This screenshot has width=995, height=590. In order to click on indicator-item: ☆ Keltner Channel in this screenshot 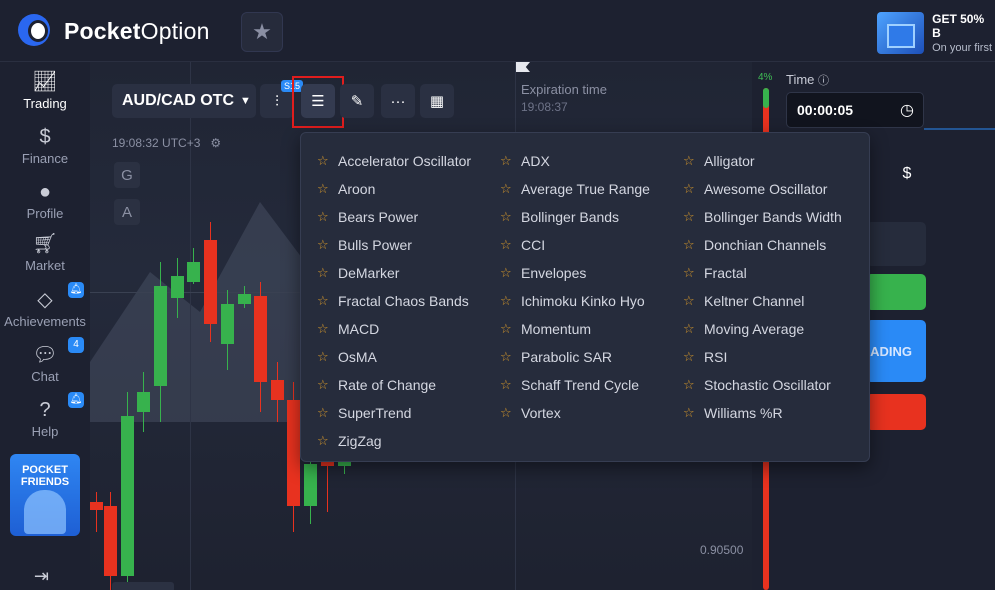, I will do `click(762, 301)`.